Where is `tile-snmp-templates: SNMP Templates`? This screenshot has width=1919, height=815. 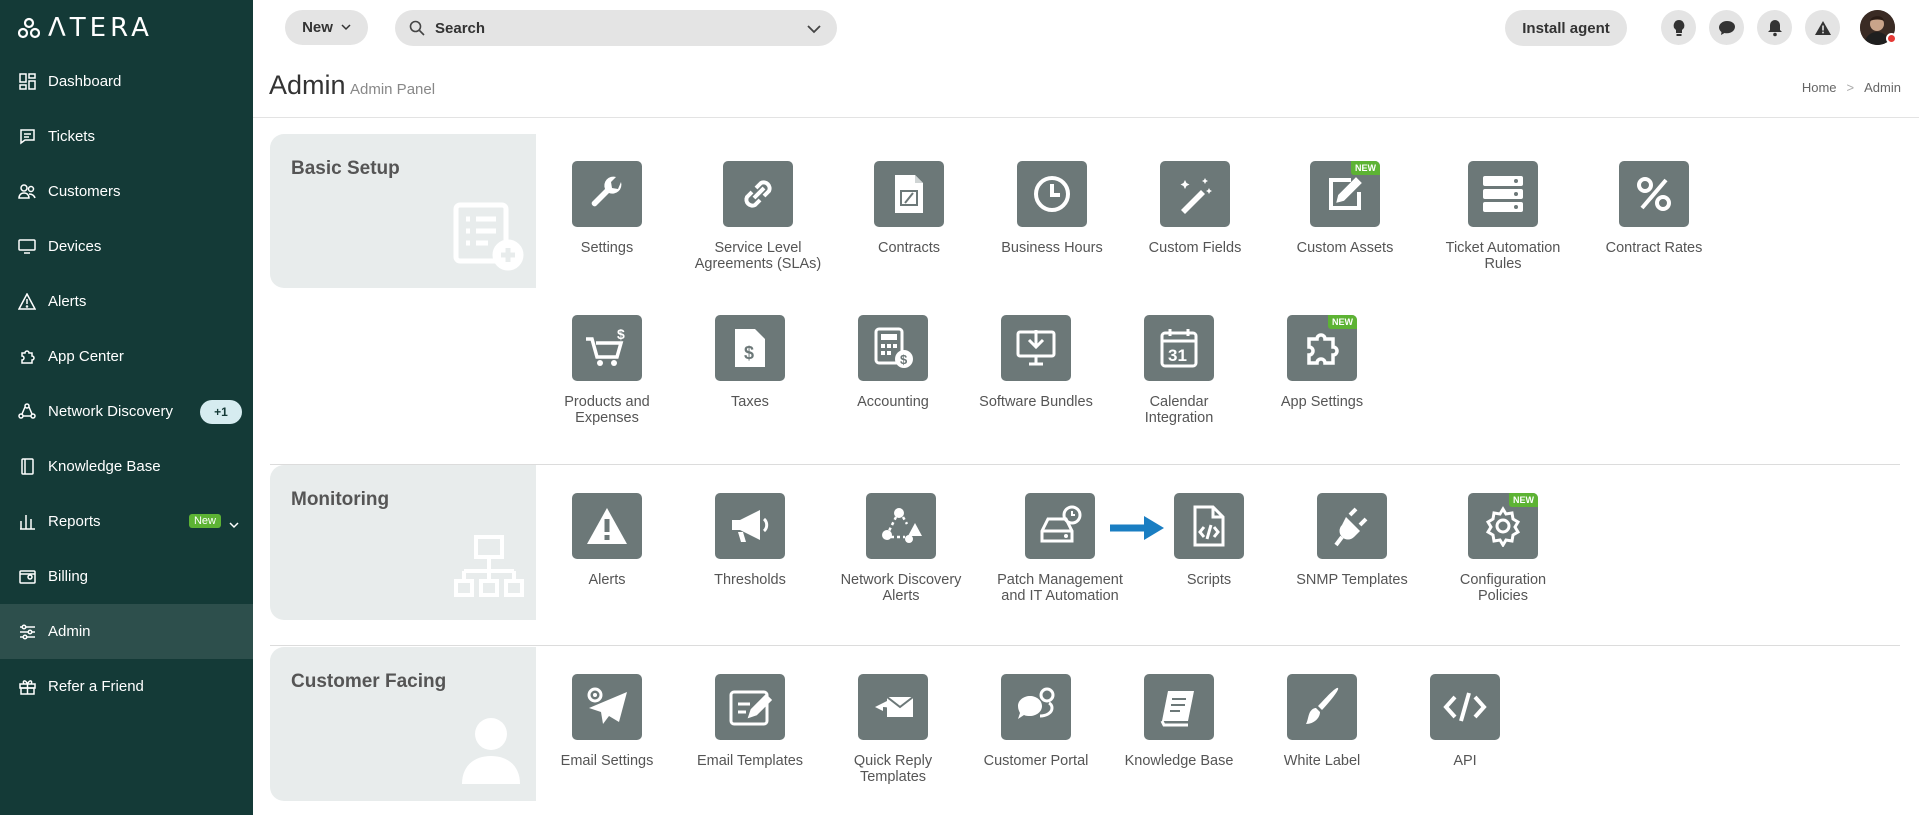
tile-snmp-templates: SNMP Templates is located at coordinates (1352, 540).